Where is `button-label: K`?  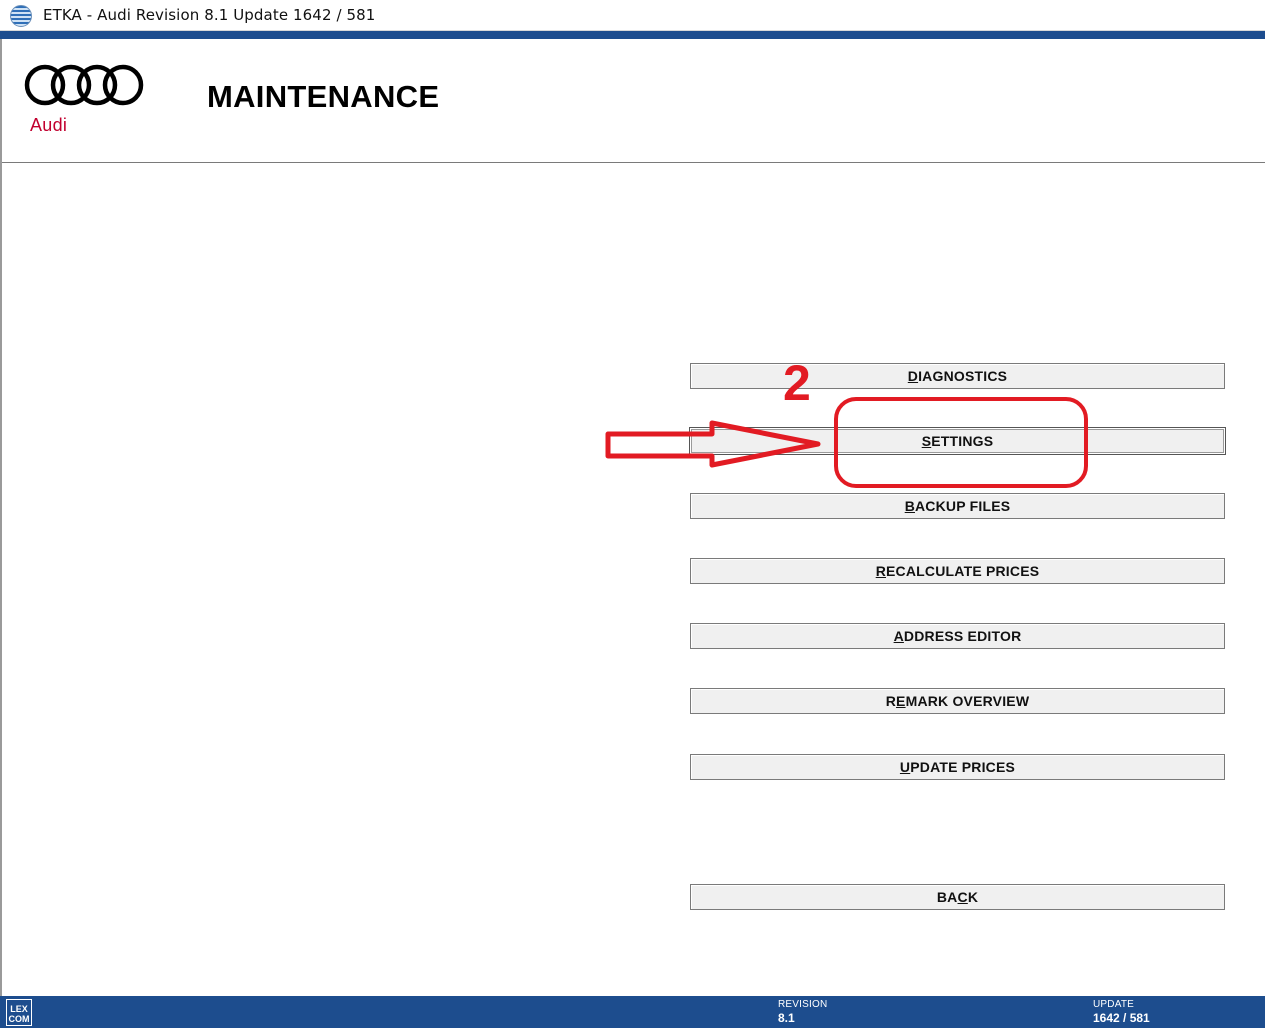
button-label: K is located at coordinates (973, 897).